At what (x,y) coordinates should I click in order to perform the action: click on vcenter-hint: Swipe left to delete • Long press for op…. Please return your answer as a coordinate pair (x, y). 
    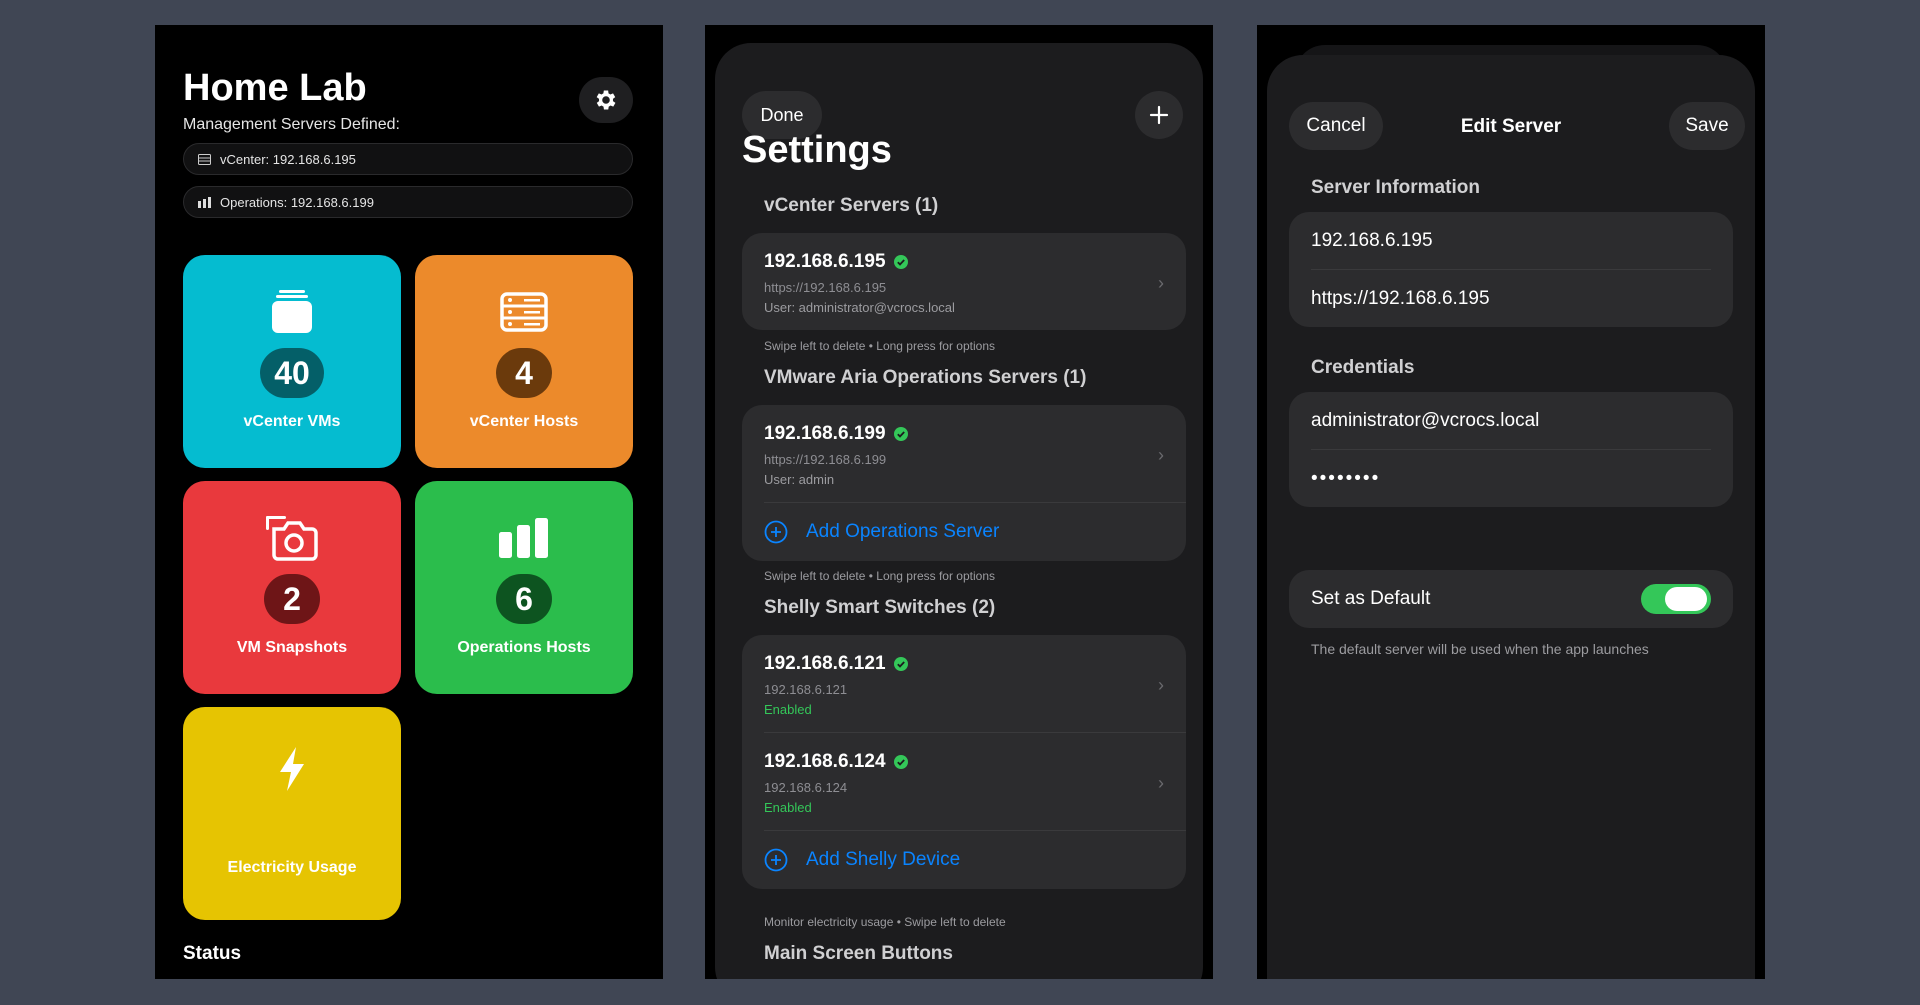
    Looking at the image, I should click on (880, 346).